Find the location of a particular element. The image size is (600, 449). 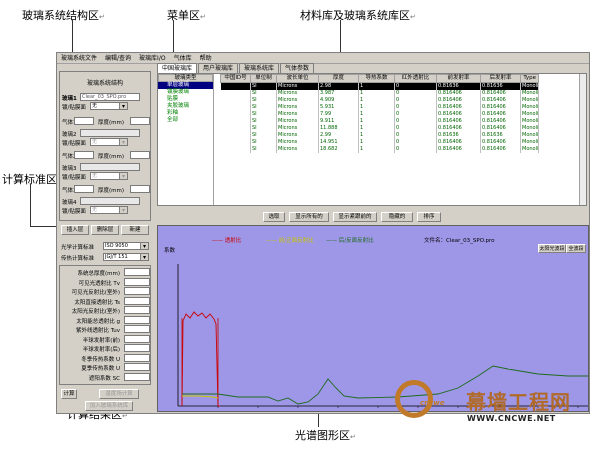

menu-item-help: 帮助 is located at coordinates (206, 58).